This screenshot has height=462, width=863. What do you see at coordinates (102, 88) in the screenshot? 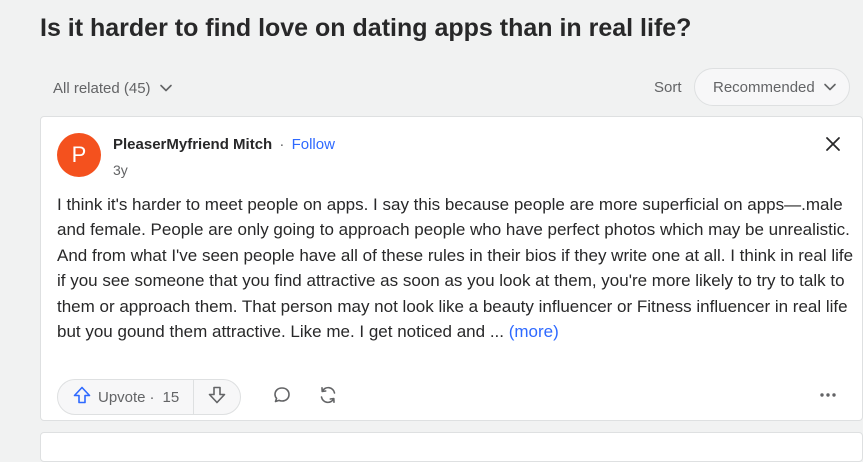
I see `all-related-label: All related (45)` at bounding box center [102, 88].